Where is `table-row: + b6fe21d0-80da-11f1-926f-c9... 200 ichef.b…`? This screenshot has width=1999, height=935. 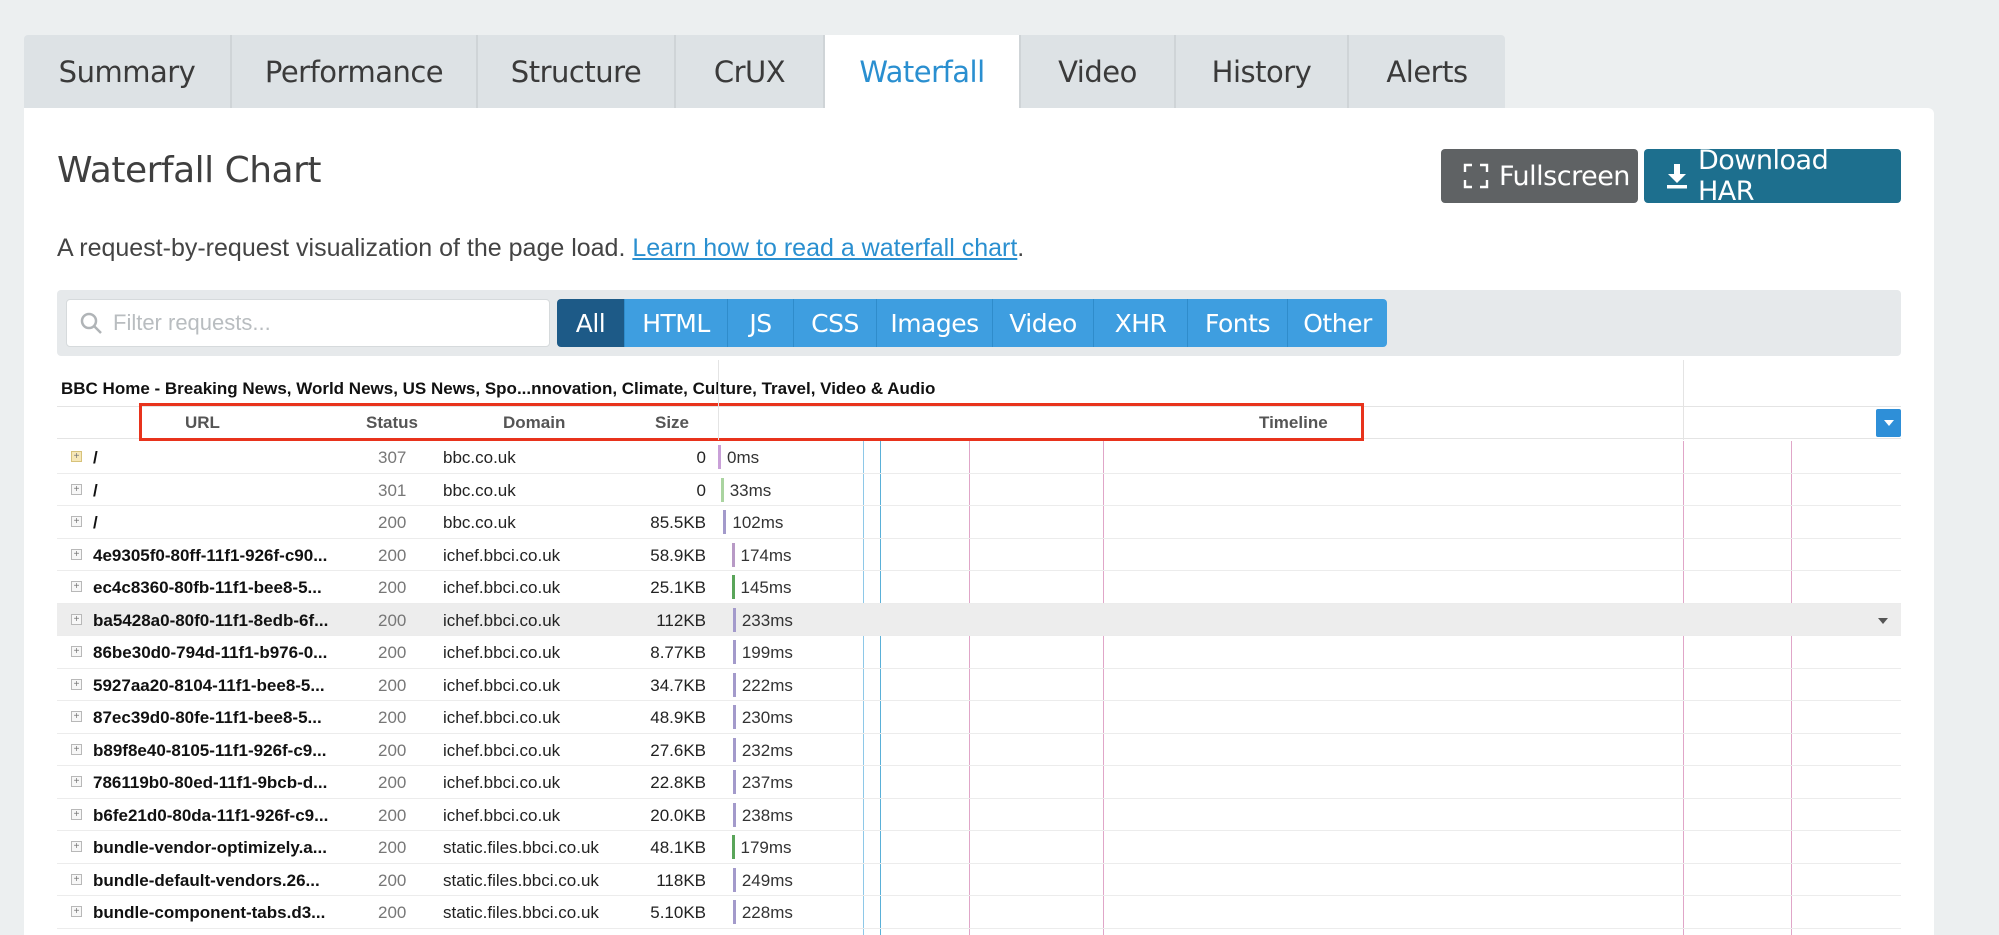
table-row: + b6fe21d0-80da-11f1-926f-c9... 200 ichef.b… is located at coordinates (979, 815).